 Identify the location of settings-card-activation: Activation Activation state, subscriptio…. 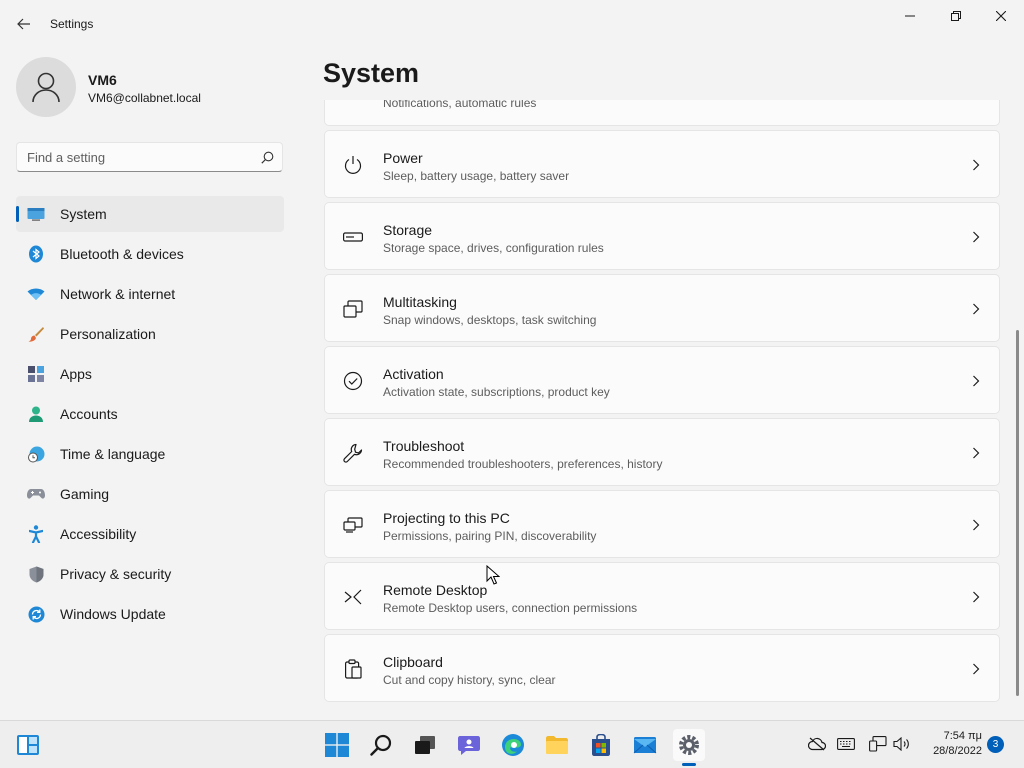
(662, 380).